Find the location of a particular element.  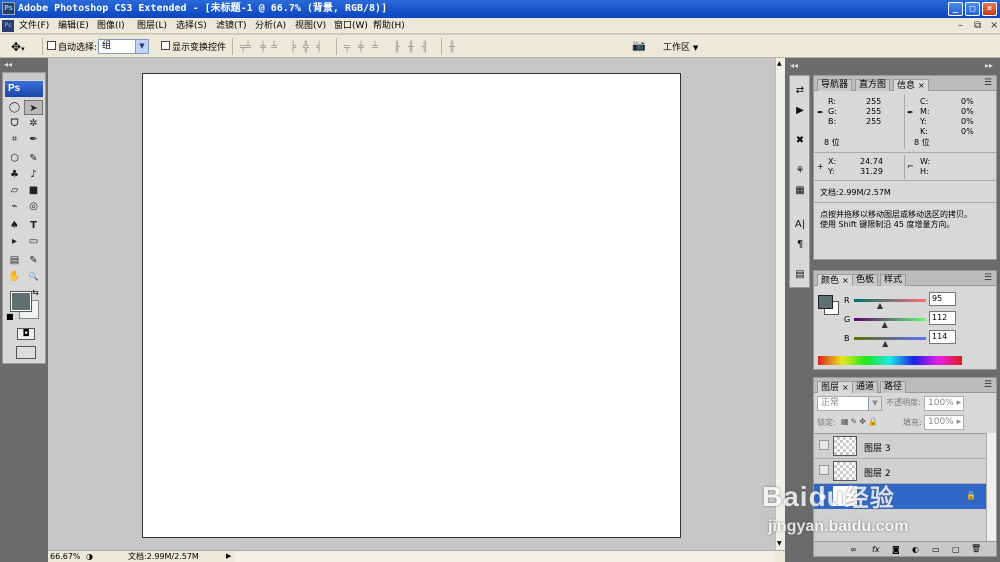

blend-mode-dropdown: 正常 ▼ is located at coordinates (849, 403).